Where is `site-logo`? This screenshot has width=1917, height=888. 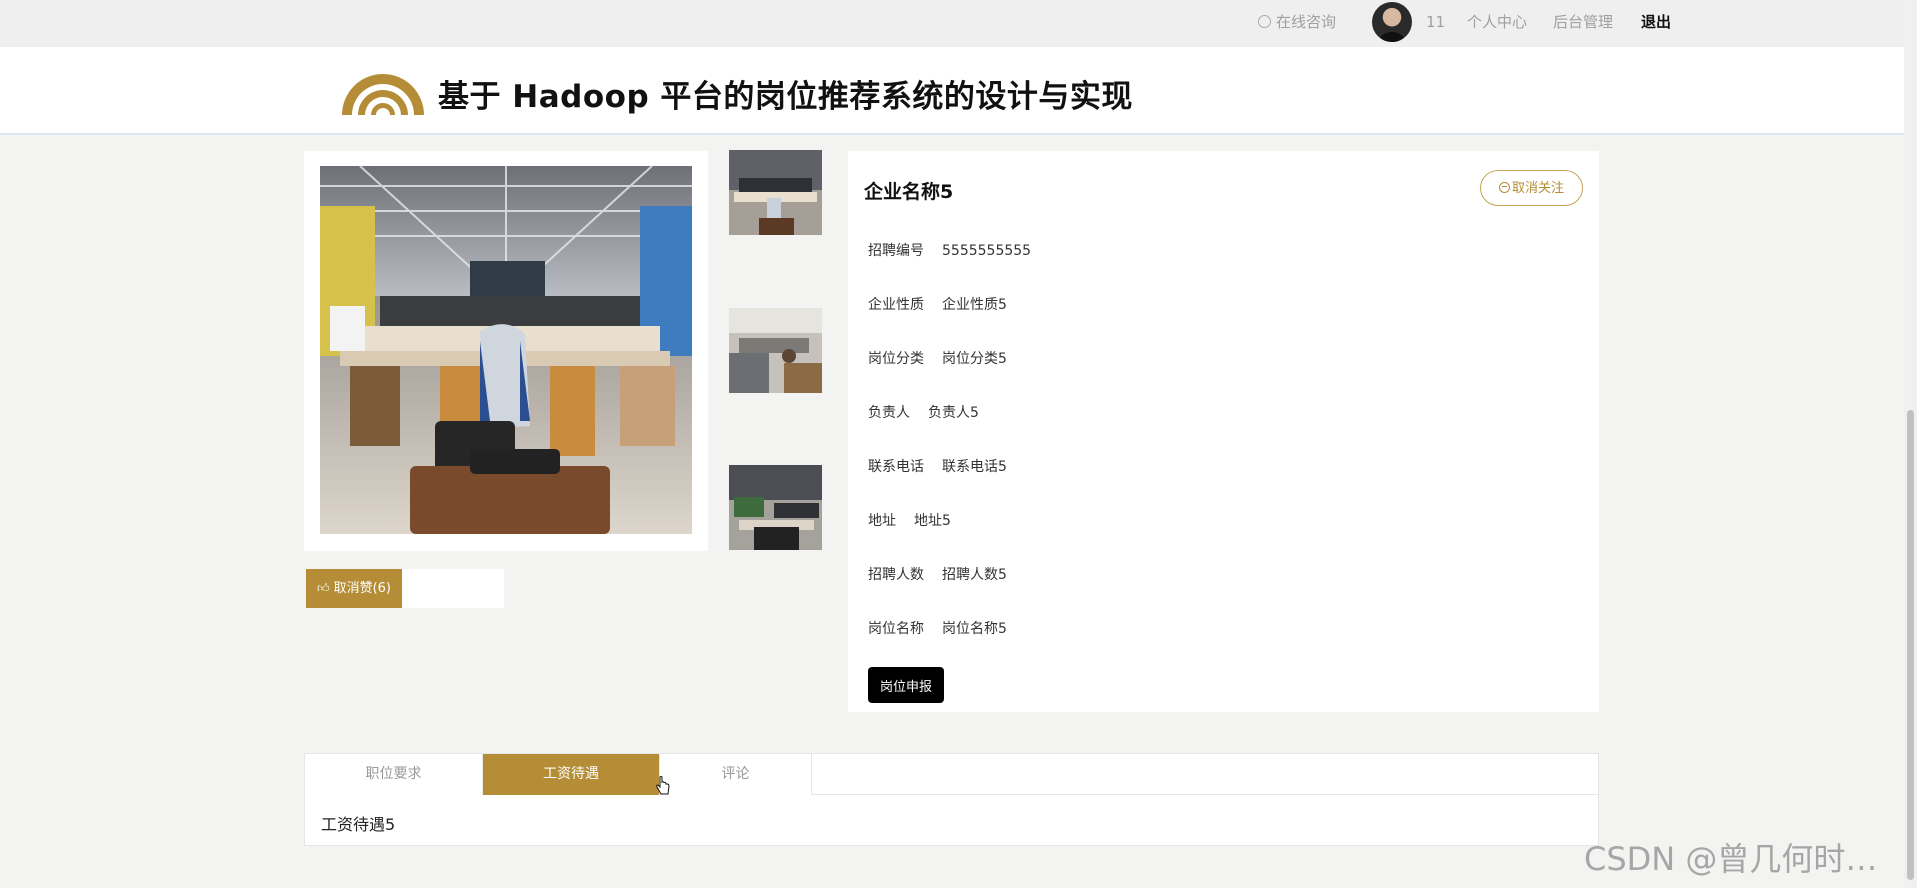 site-logo is located at coordinates (383, 91).